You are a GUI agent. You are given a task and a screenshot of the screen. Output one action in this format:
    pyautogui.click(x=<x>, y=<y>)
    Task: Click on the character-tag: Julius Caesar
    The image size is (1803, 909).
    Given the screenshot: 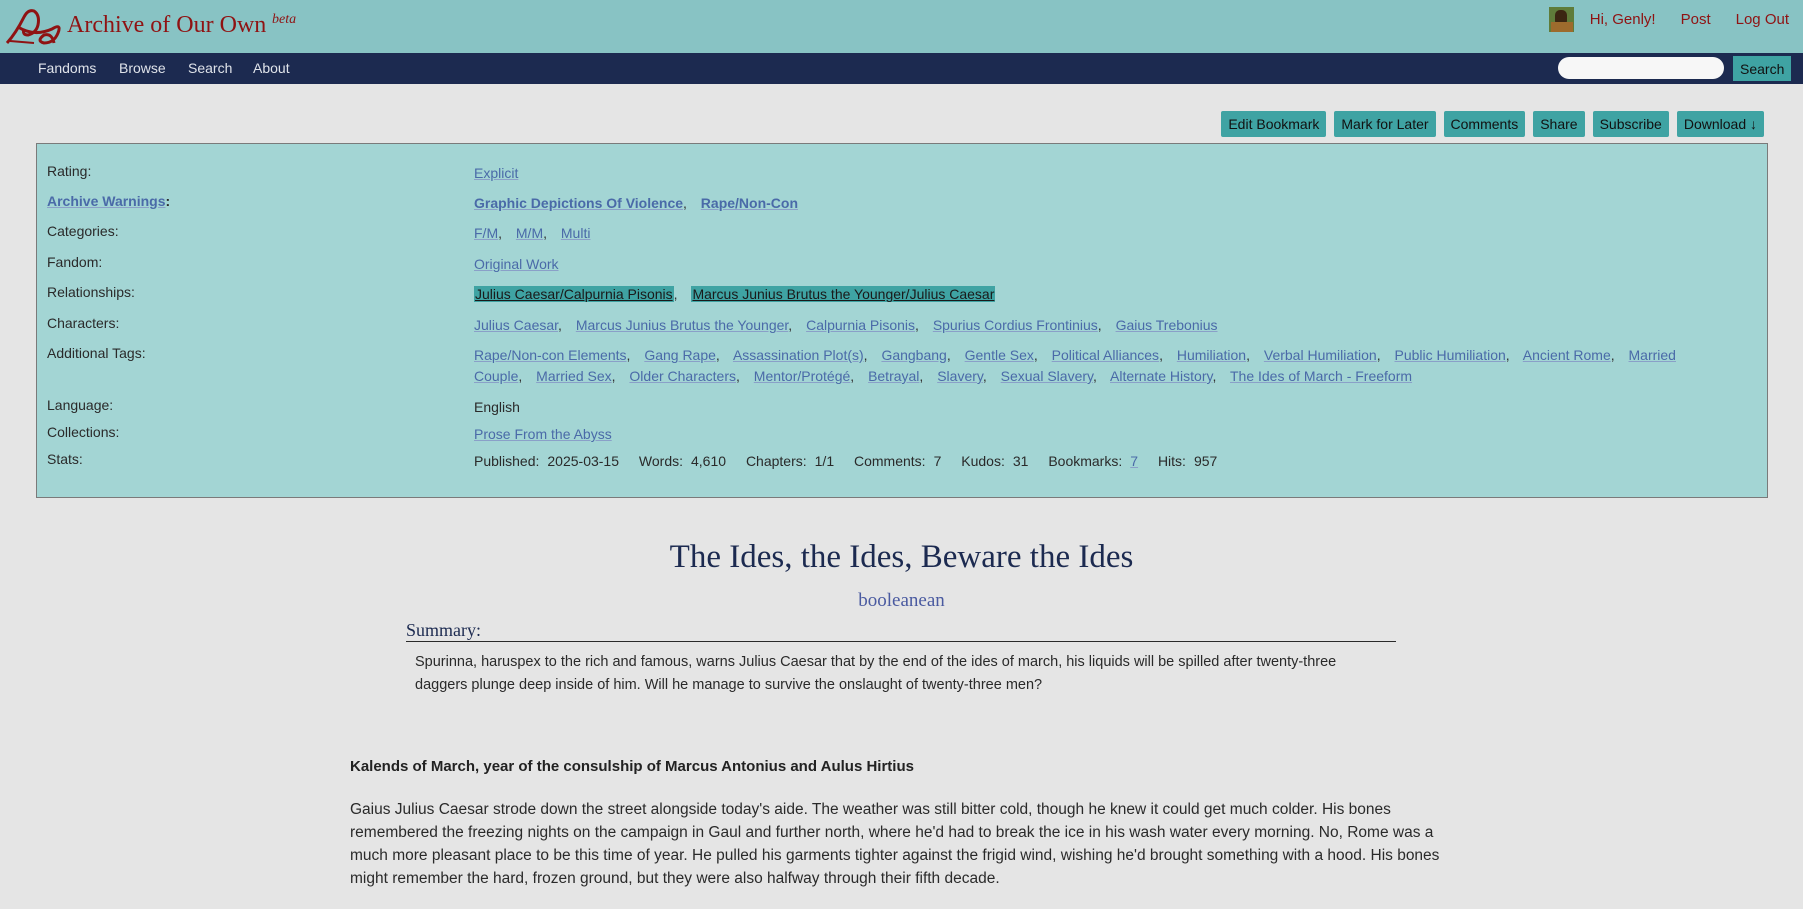 What is the action you would take?
    pyautogui.click(x=516, y=325)
    